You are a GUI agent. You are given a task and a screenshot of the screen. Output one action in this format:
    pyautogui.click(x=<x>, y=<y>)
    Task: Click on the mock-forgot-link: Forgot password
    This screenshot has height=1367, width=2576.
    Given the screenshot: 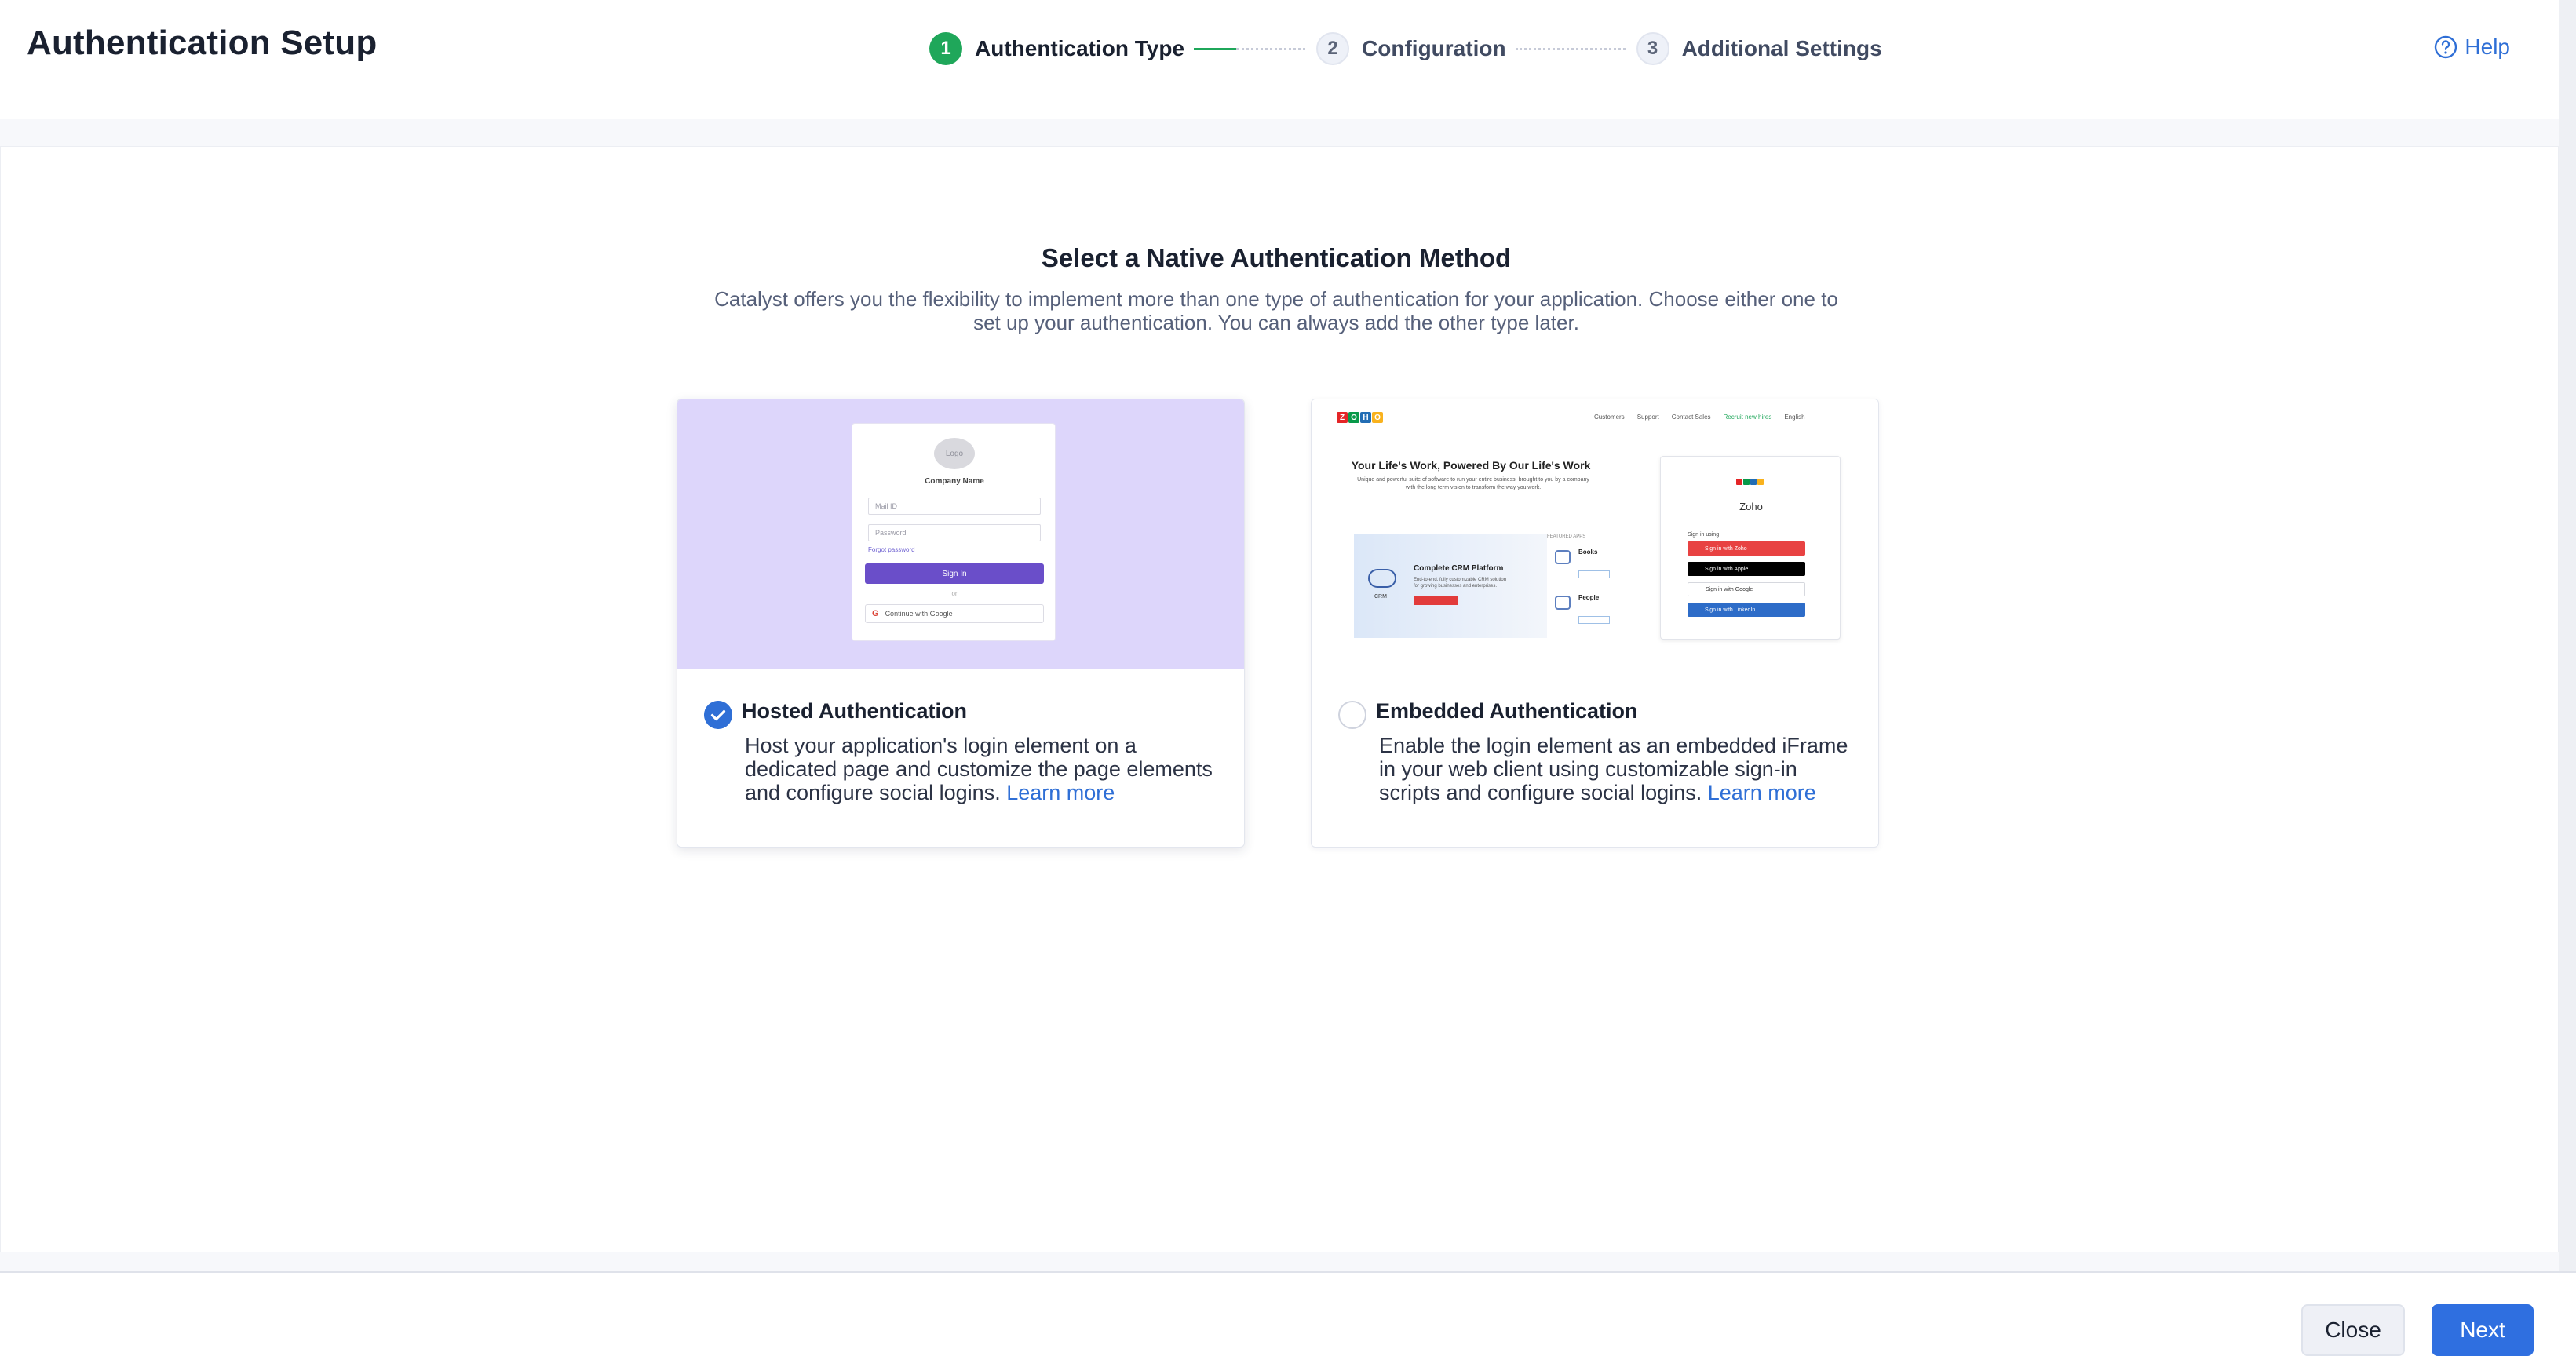 What is the action you would take?
    pyautogui.click(x=891, y=549)
    